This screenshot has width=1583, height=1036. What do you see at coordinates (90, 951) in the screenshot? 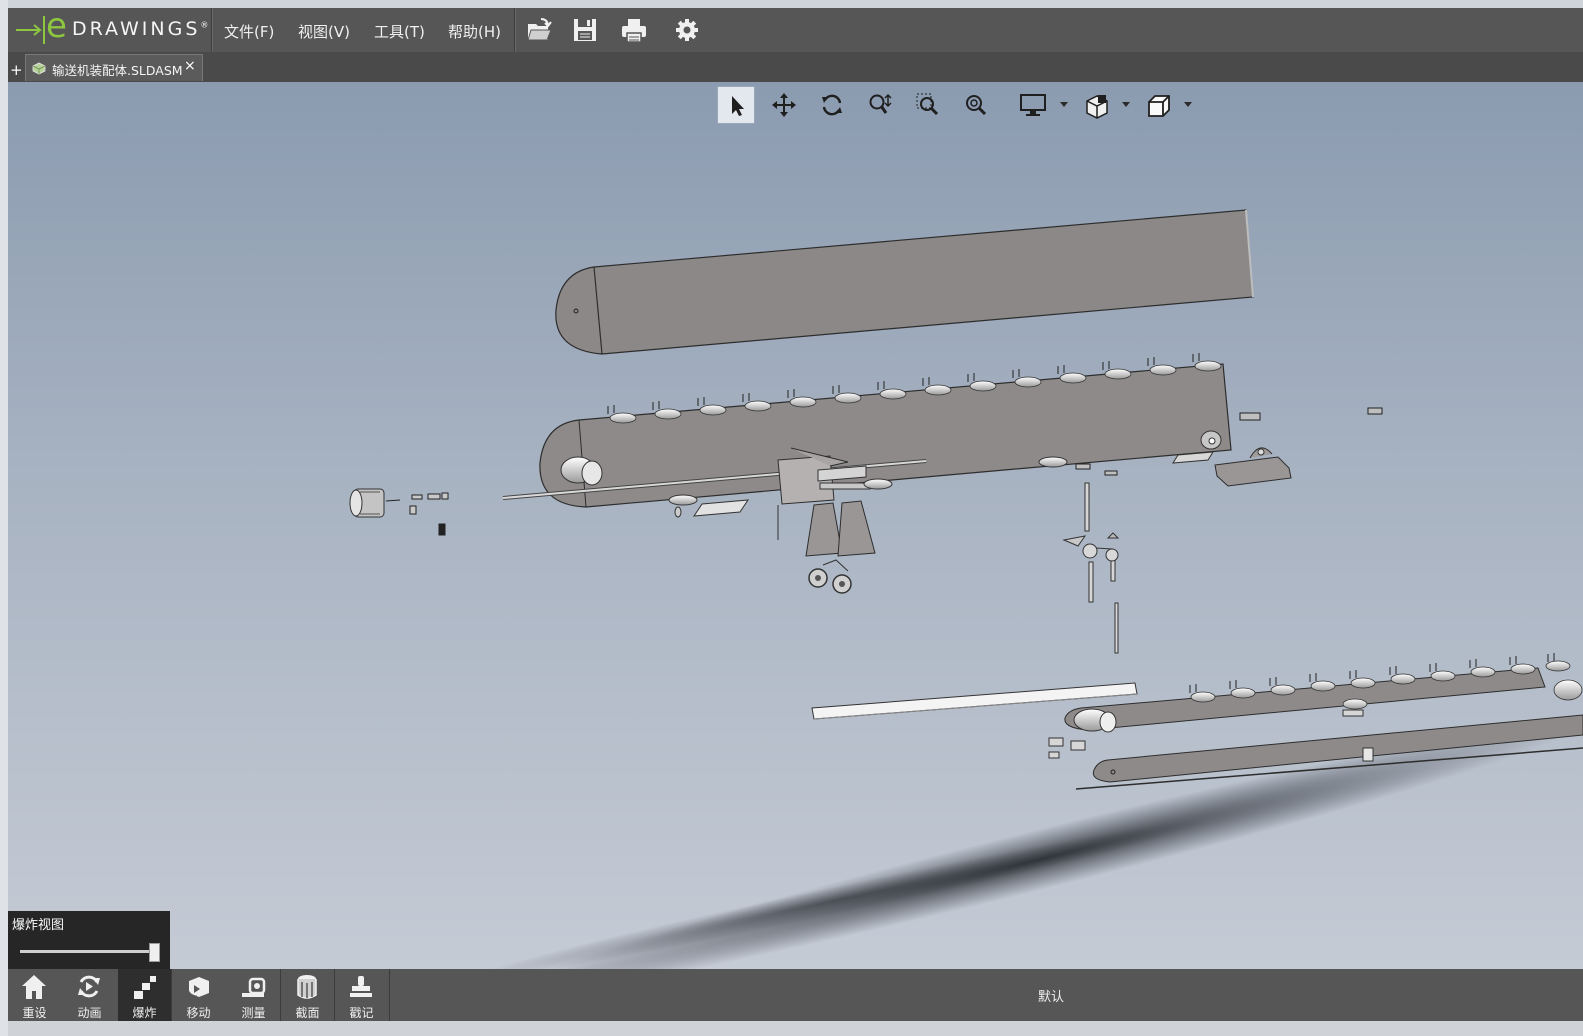
I see `explode-slider-track` at bounding box center [90, 951].